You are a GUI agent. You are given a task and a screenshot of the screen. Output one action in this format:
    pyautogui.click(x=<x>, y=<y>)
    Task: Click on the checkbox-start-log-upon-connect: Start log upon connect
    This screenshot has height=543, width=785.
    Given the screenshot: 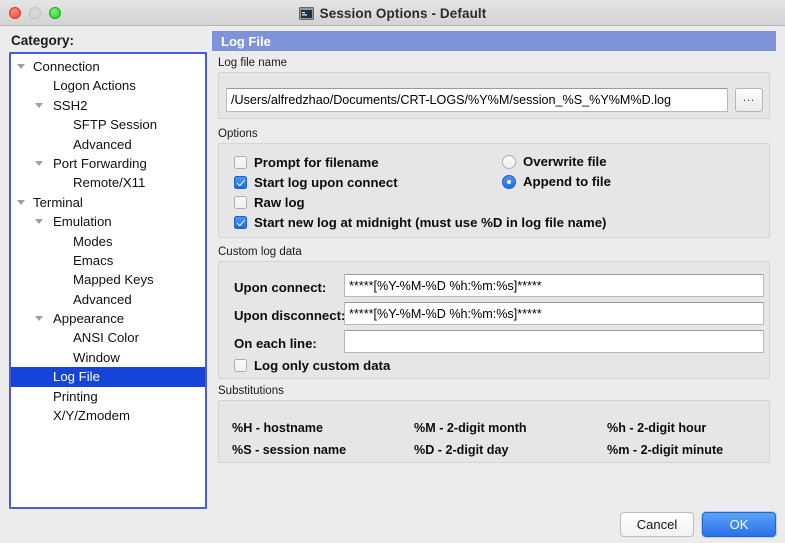 What is the action you would take?
    pyautogui.click(x=316, y=182)
    